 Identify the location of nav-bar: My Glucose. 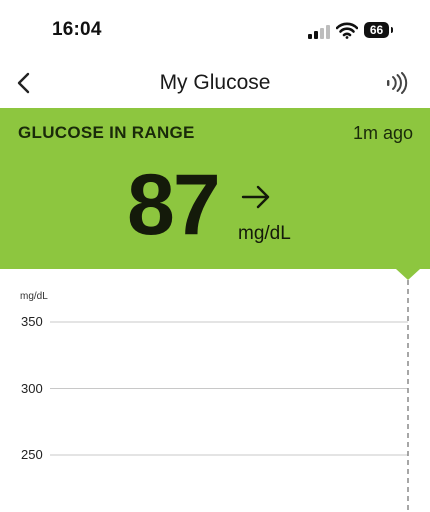
(215, 85).